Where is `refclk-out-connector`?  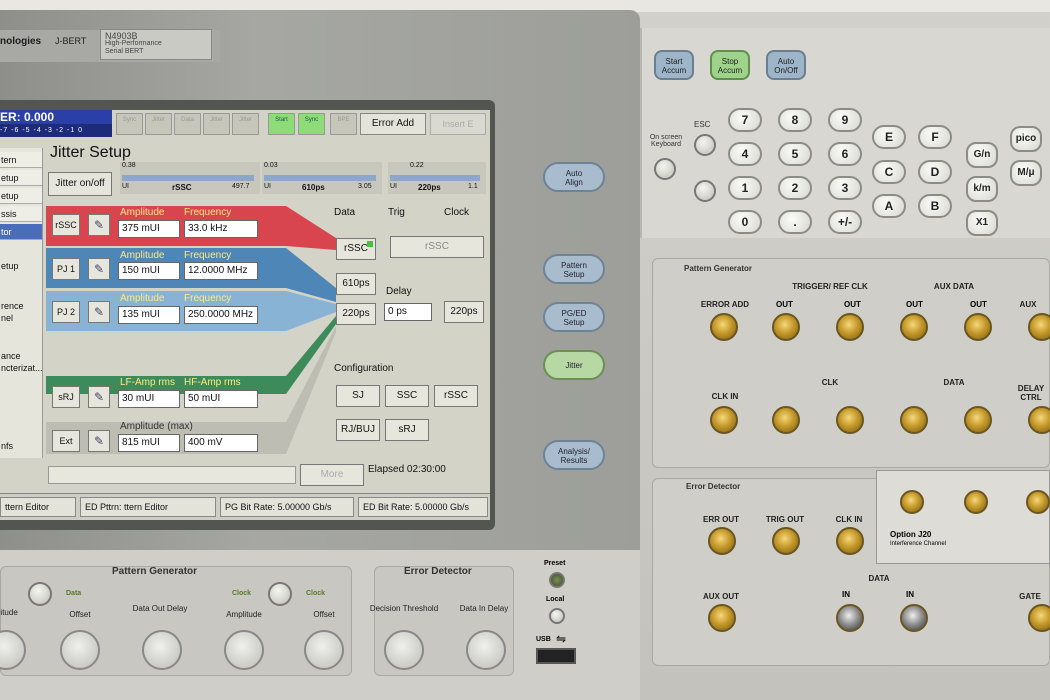
refclk-out-connector is located at coordinates (850, 327).